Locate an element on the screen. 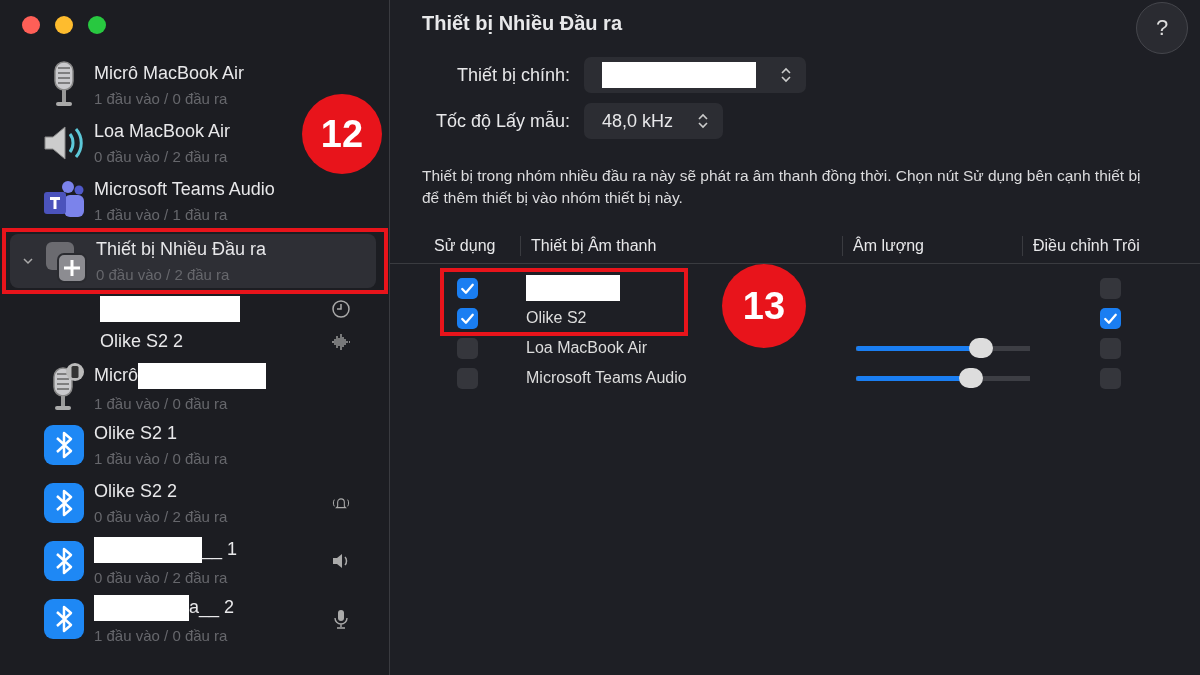  clock-icon is located at coordinates (341, 308).